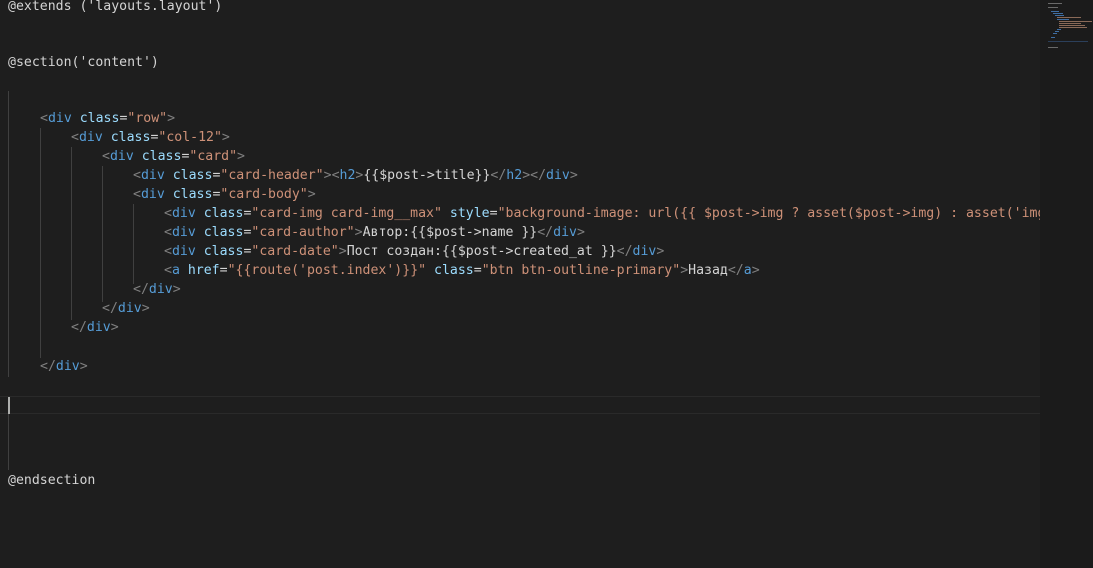 The image size is (1093, 568). I want to click on code-line: <div class="card-body">, so click(224, 195).